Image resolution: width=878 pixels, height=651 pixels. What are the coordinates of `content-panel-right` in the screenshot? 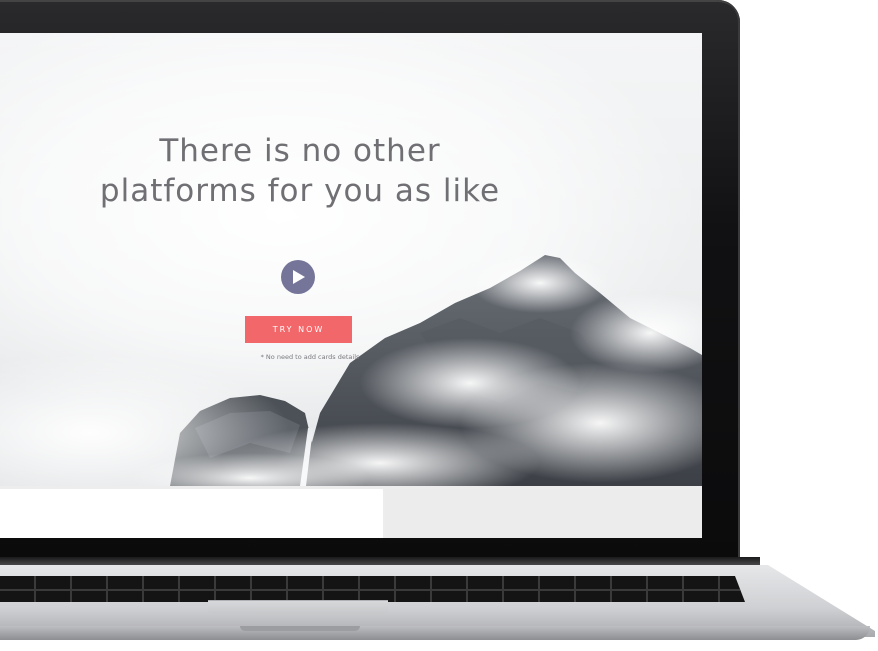 It's located at (543, 513).